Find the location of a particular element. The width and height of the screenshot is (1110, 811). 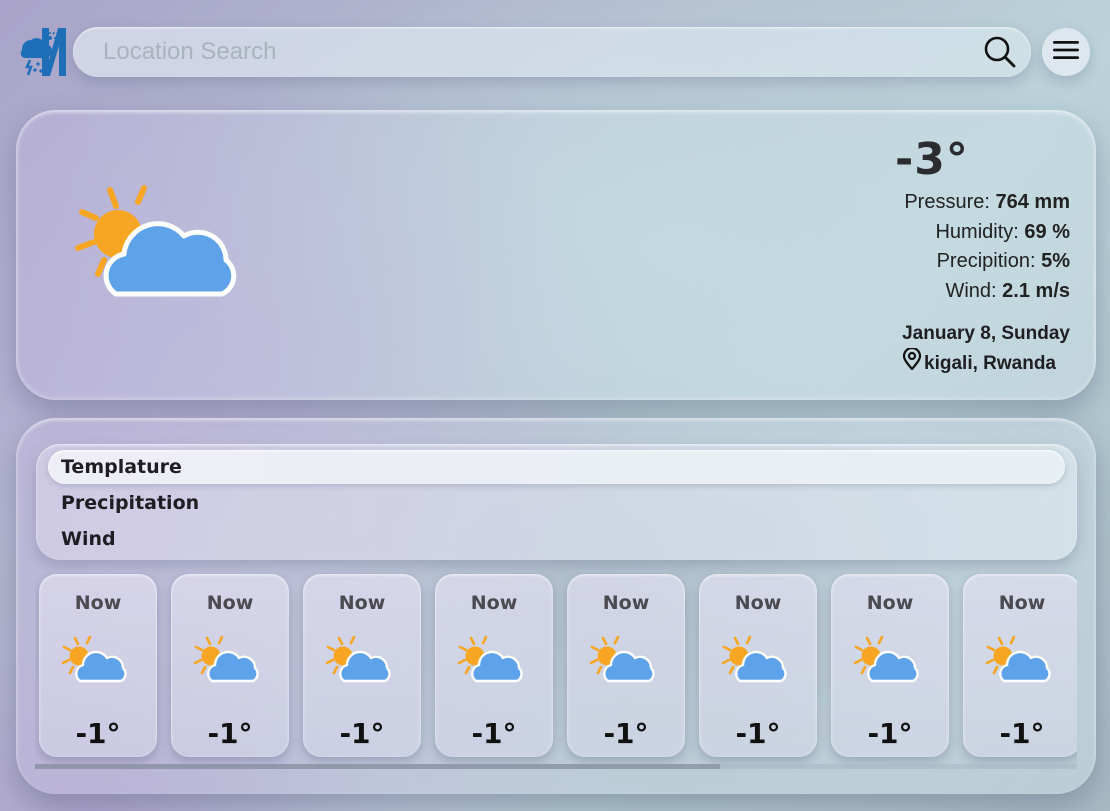

tab-wind: Wind is located at coordinates (556, 539).